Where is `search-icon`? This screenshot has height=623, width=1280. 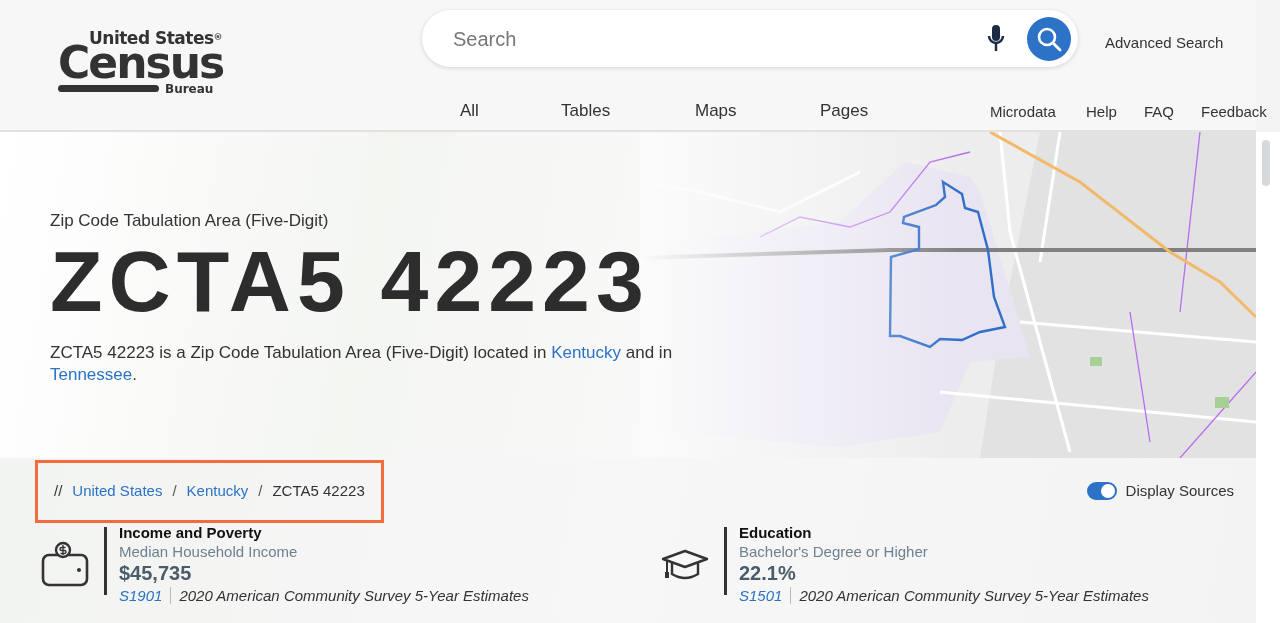 search-icon is located at coordinates (1049, 38).